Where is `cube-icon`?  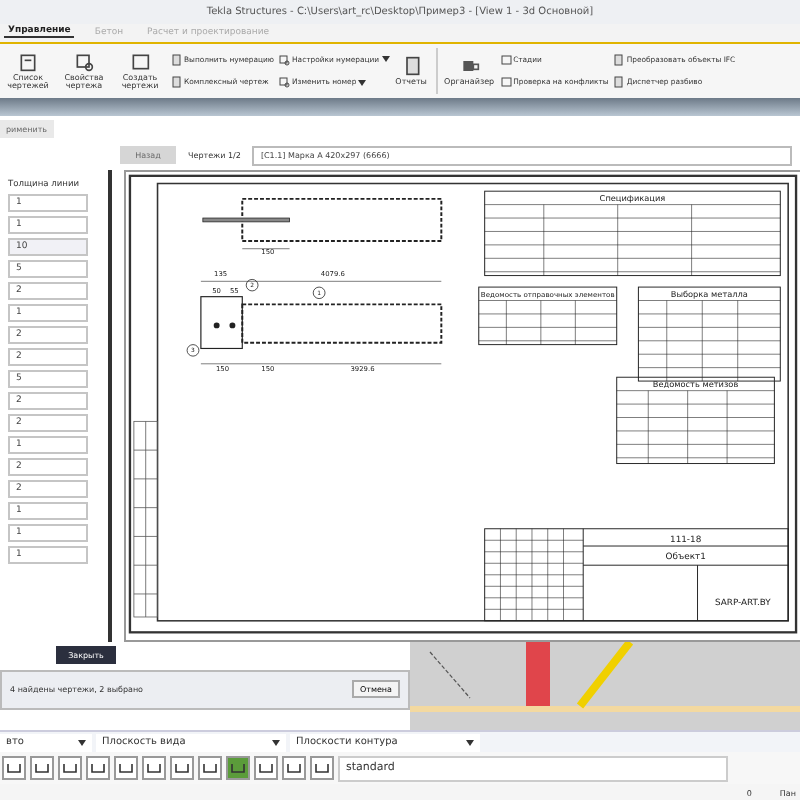
cube-icon is located at coordinates (469, 65).